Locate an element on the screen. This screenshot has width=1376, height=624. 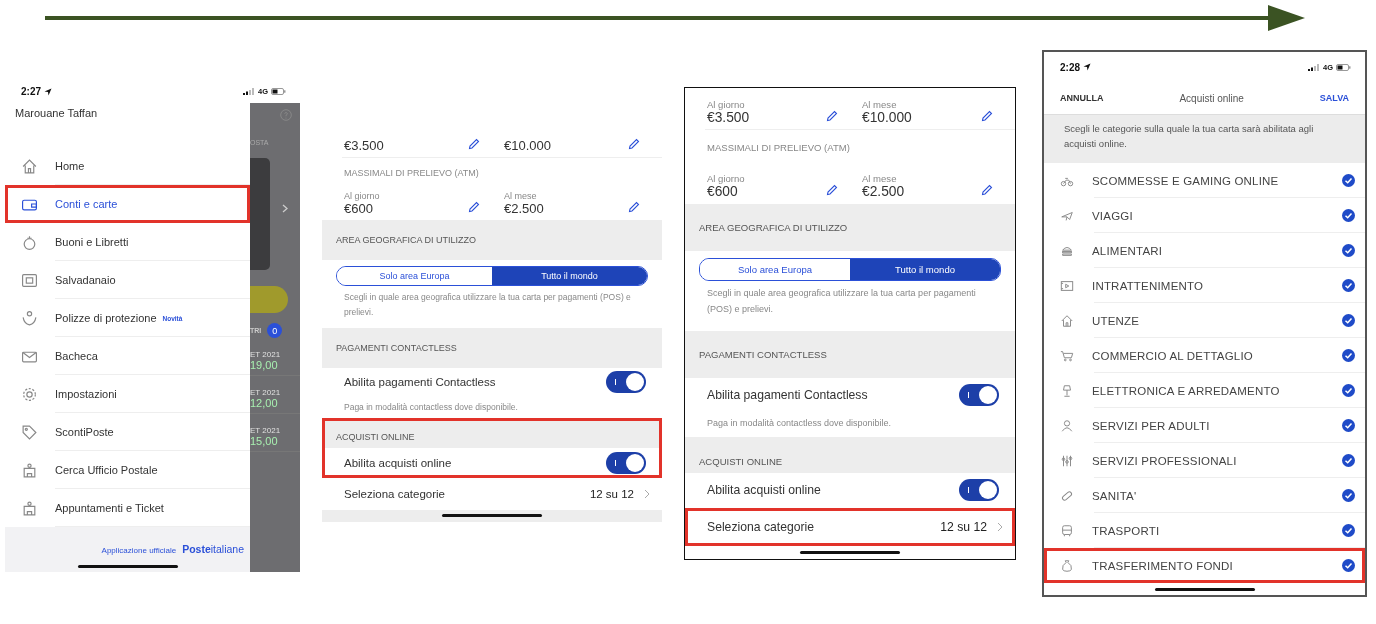
screen-title: Acquisti online is located at coordinates (1211, 98).